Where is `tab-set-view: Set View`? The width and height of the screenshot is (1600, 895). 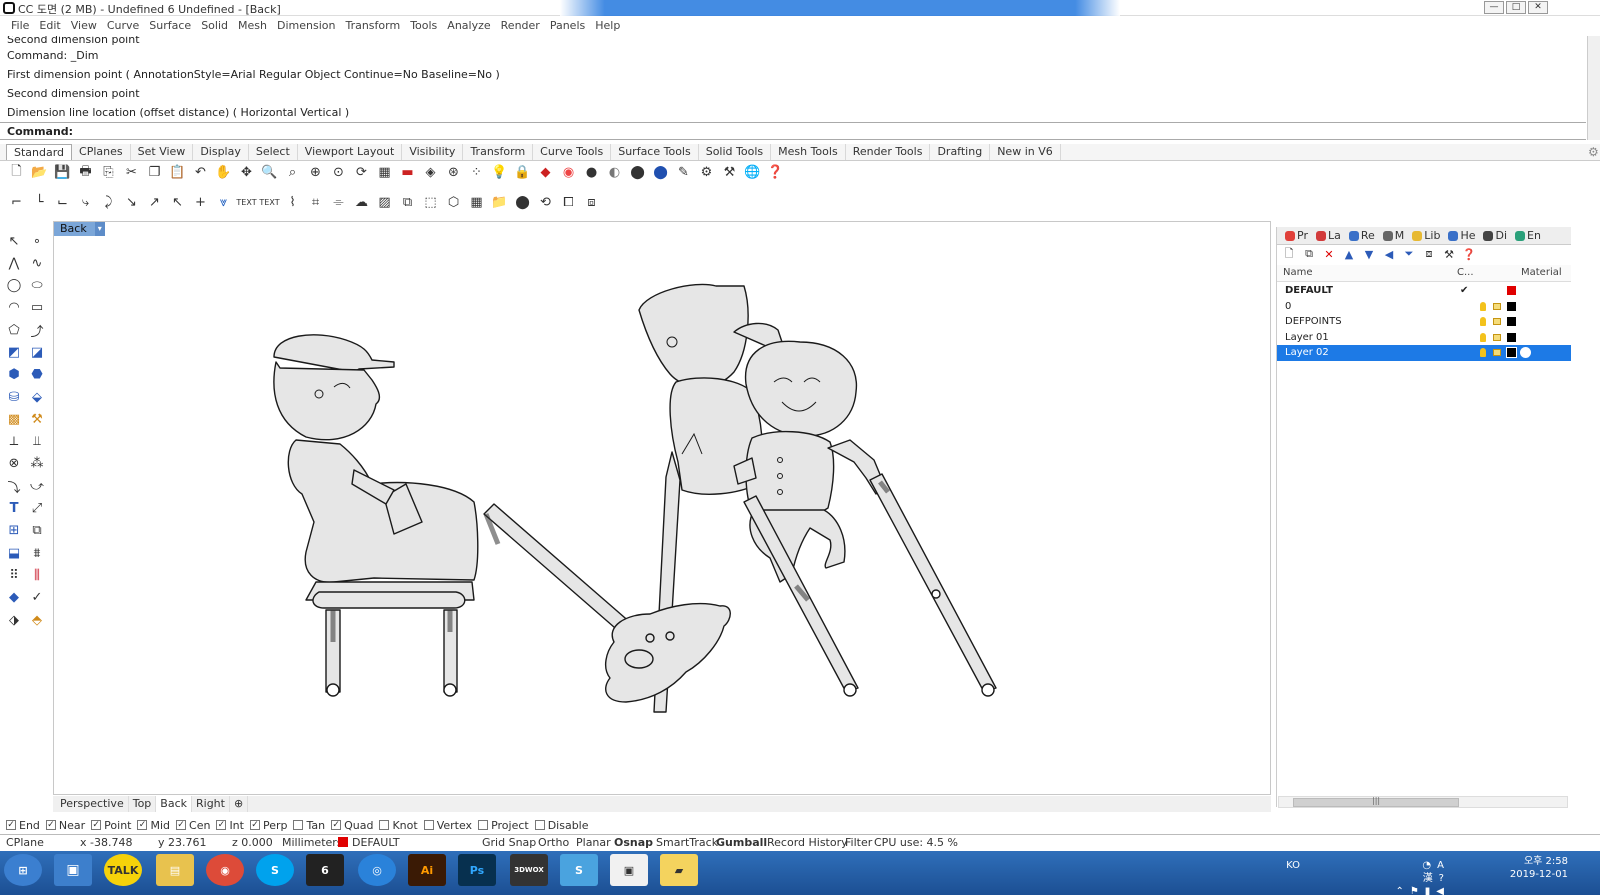
tab-set-view: Set View is located at coordinates (162, 152).